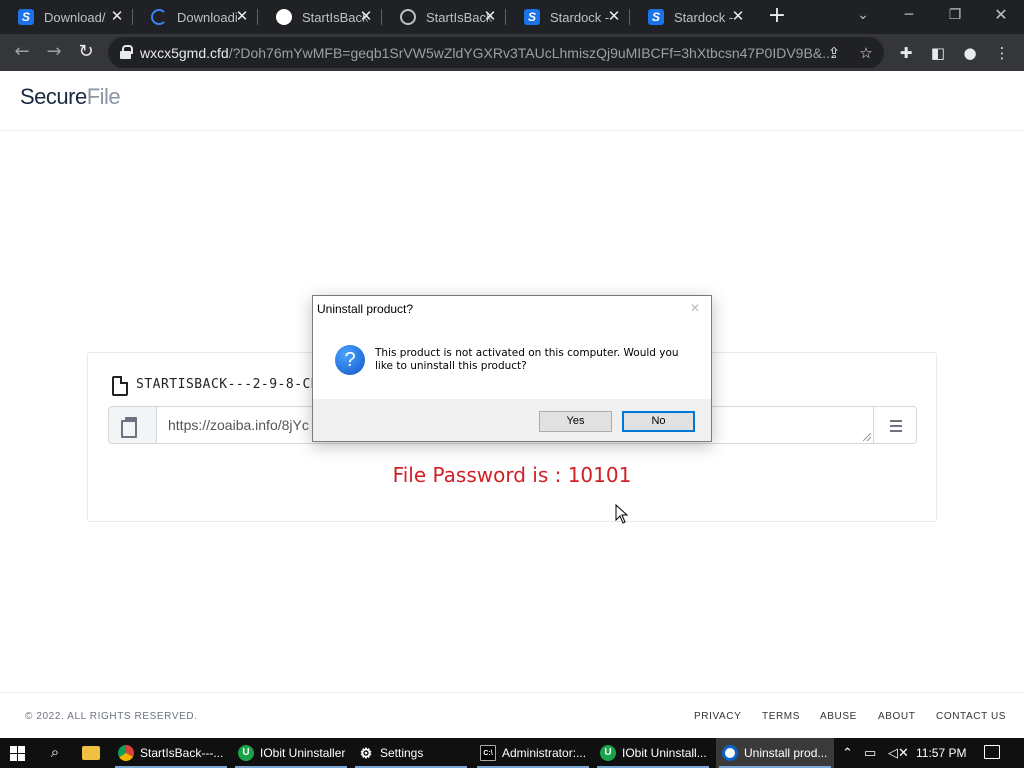  Describe the element at coordinates (955, 16) in the screenshot. I see `restore-icon: ❐` at that location.